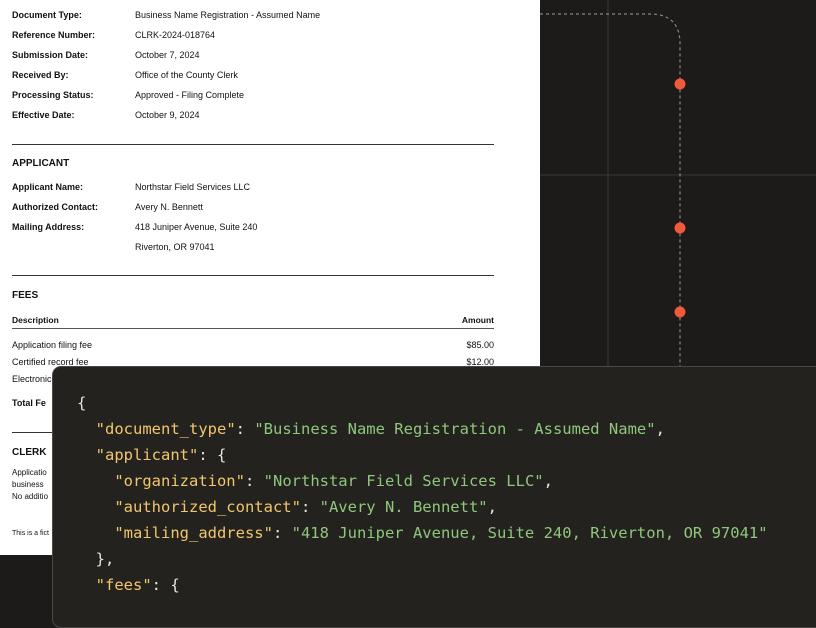  I want to click on code-line: "applicant": {, so click(161, 455).